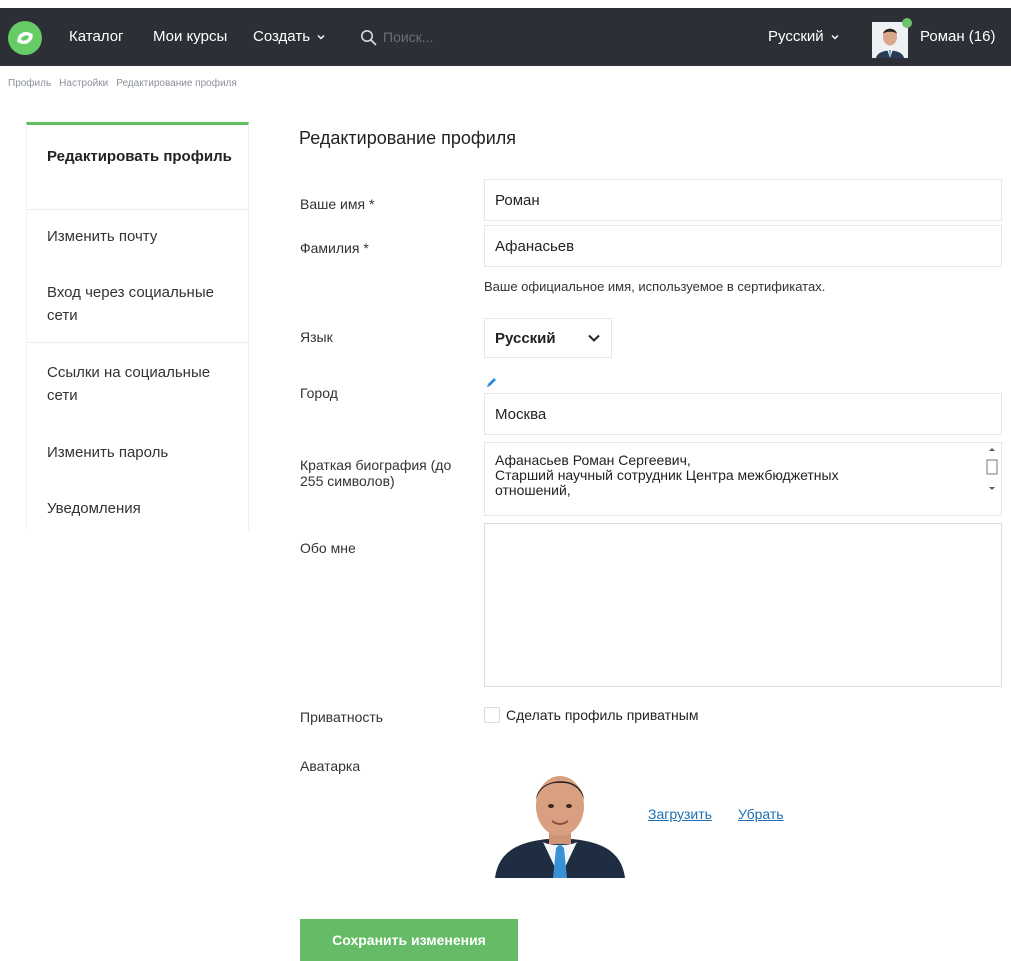 The width and height of the screenshot is (1011, 961). What do you see at coordinates (29, 83) in the screenshot?
I see `breadcrumb-profile: Профиль` at bounding box center [29, 83].